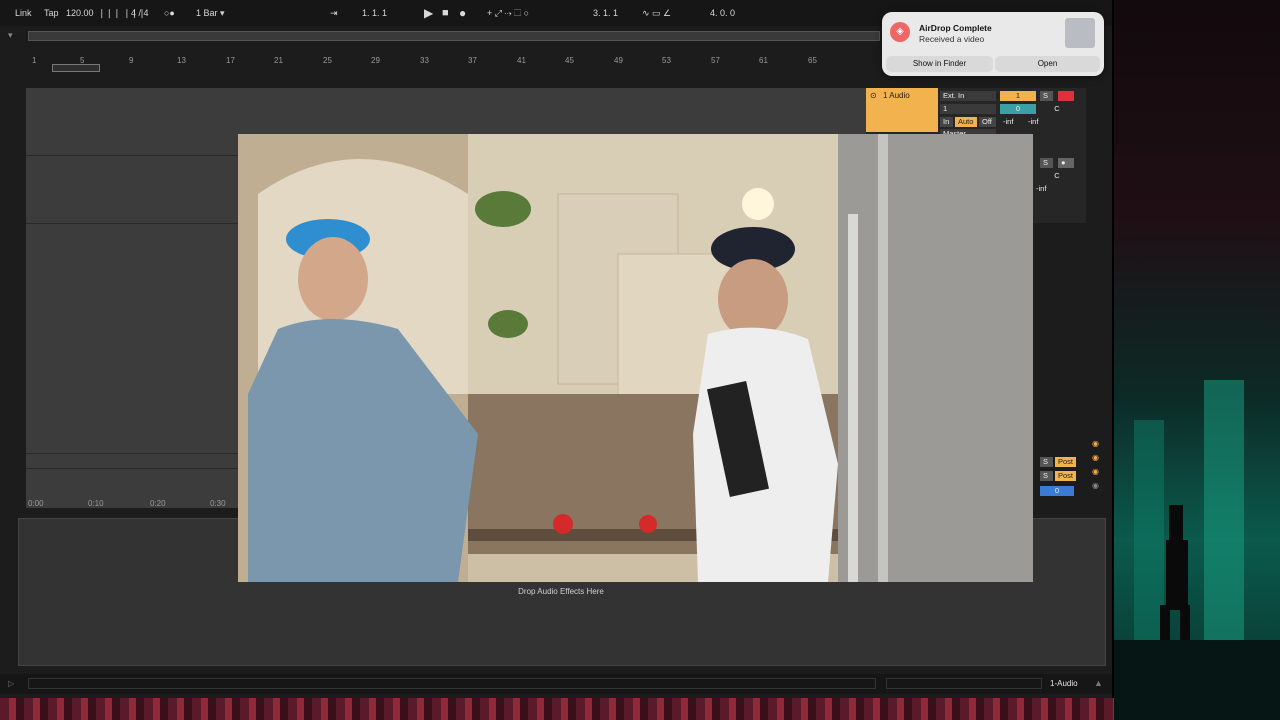 Image resolution: width=1280 pixels, height=720 pixels. I want to click on return-solo-button: S, so click(1046, 163).